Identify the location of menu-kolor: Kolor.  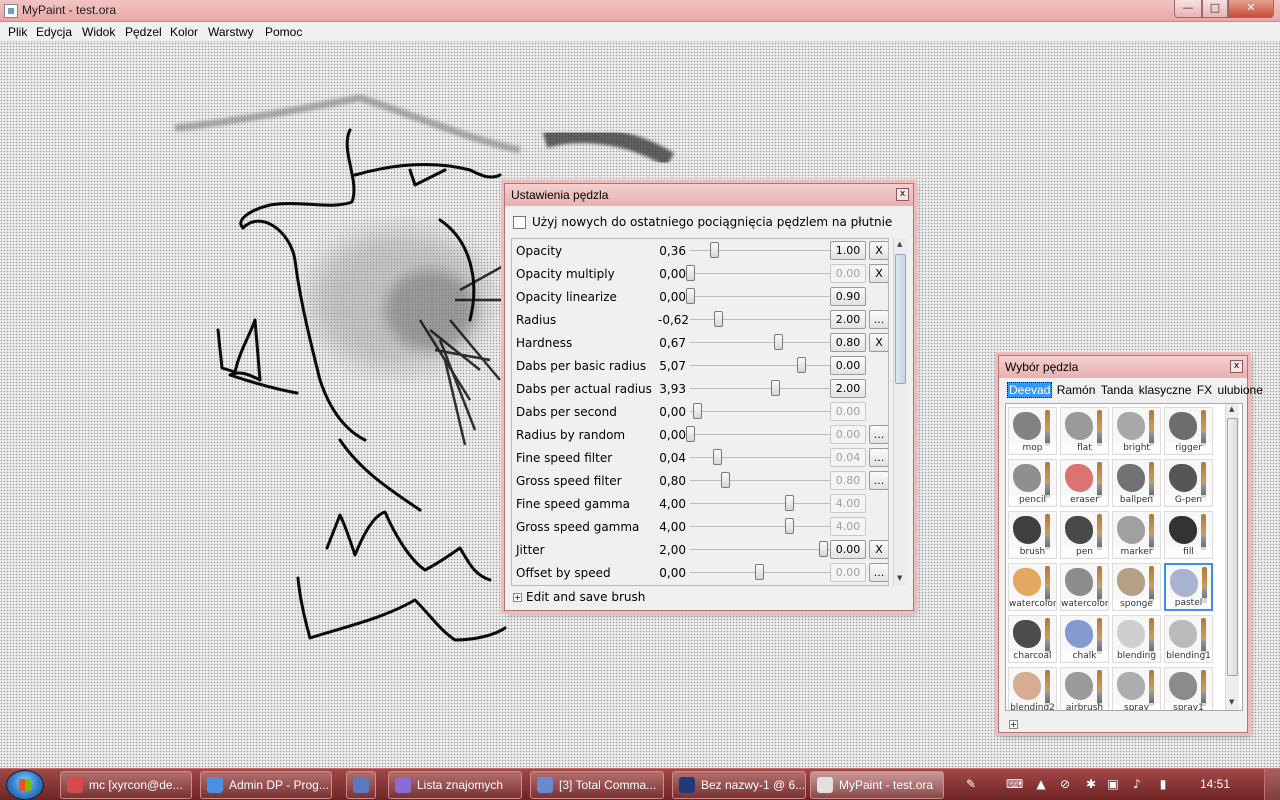
(184, 32).